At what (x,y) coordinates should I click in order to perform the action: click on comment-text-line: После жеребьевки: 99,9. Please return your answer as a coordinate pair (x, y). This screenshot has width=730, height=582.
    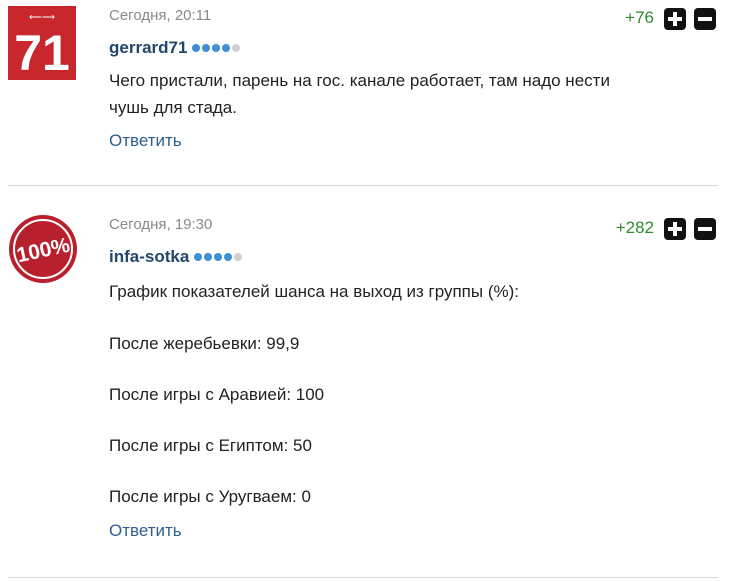
    Looking at the image, I should click on (204, 343).